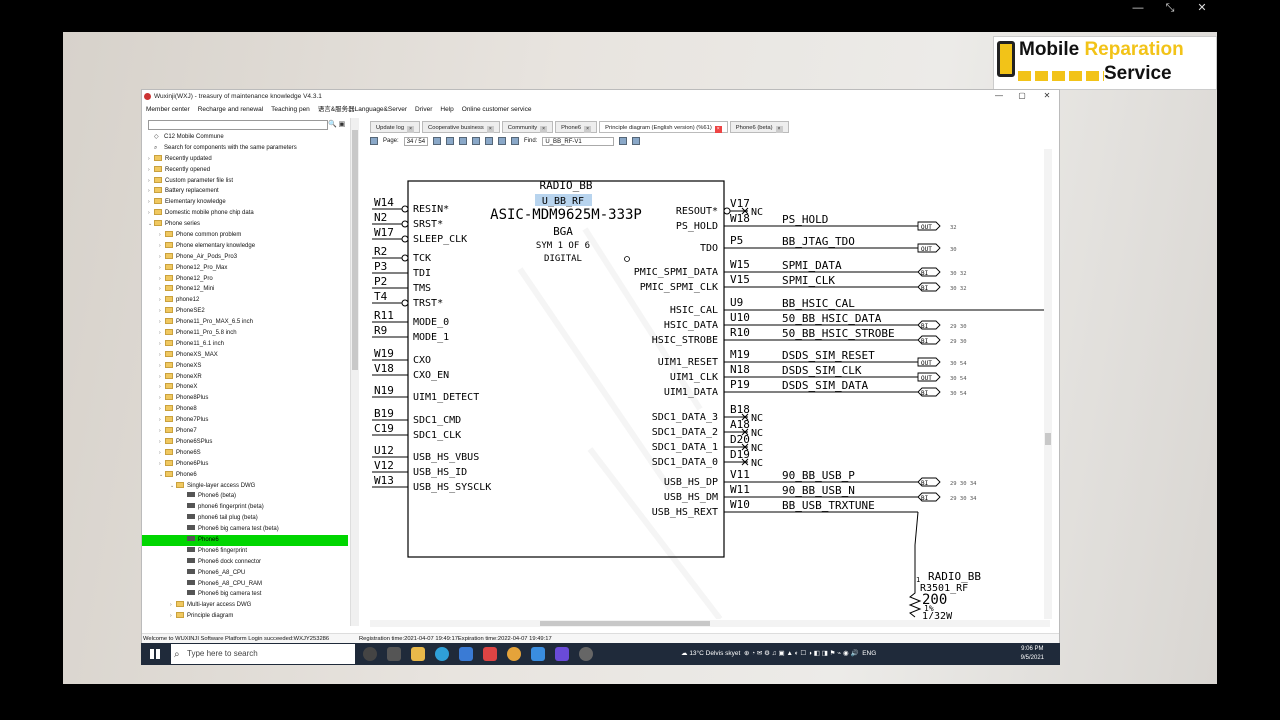  I want to click on tree-item: › Recently updated, so click(245, 159).